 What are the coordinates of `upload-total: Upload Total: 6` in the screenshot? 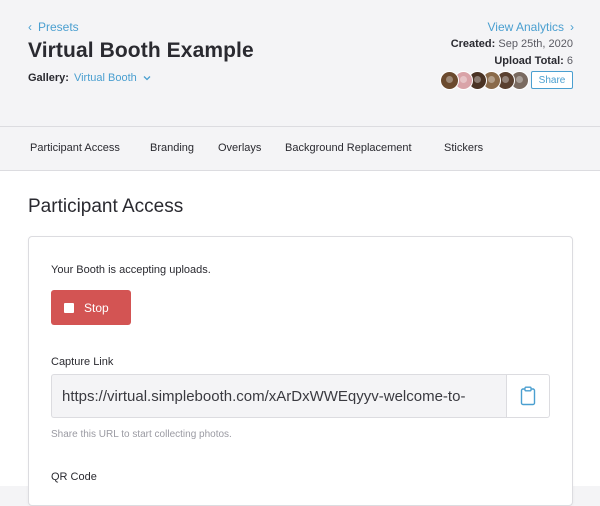 It's located at (533, 61).